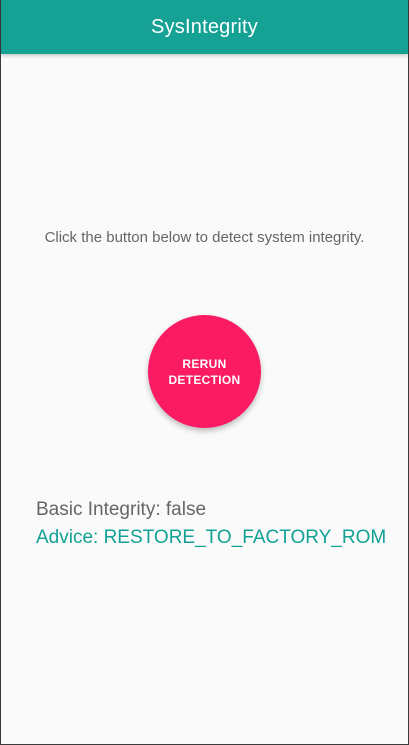 This screenshot has width=409, height=745. I want to click on app-bar: SysIntegrity, so click(204, 27).